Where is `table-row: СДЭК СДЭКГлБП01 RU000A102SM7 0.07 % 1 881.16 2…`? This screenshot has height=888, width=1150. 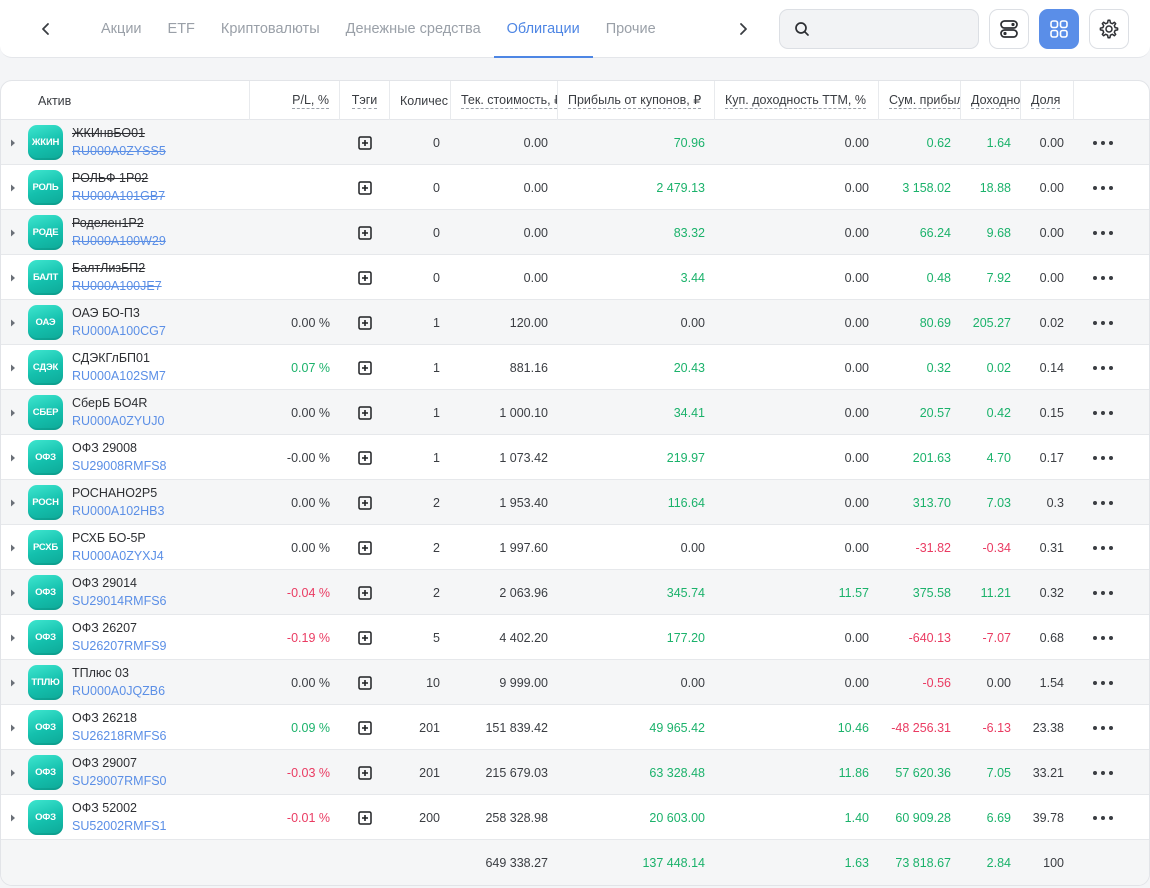
table-row: СДЭК СДЭКГлБП01 RU000A102SM7 0.07 % 1 881.16 2… is located at coordinates (575, 367).